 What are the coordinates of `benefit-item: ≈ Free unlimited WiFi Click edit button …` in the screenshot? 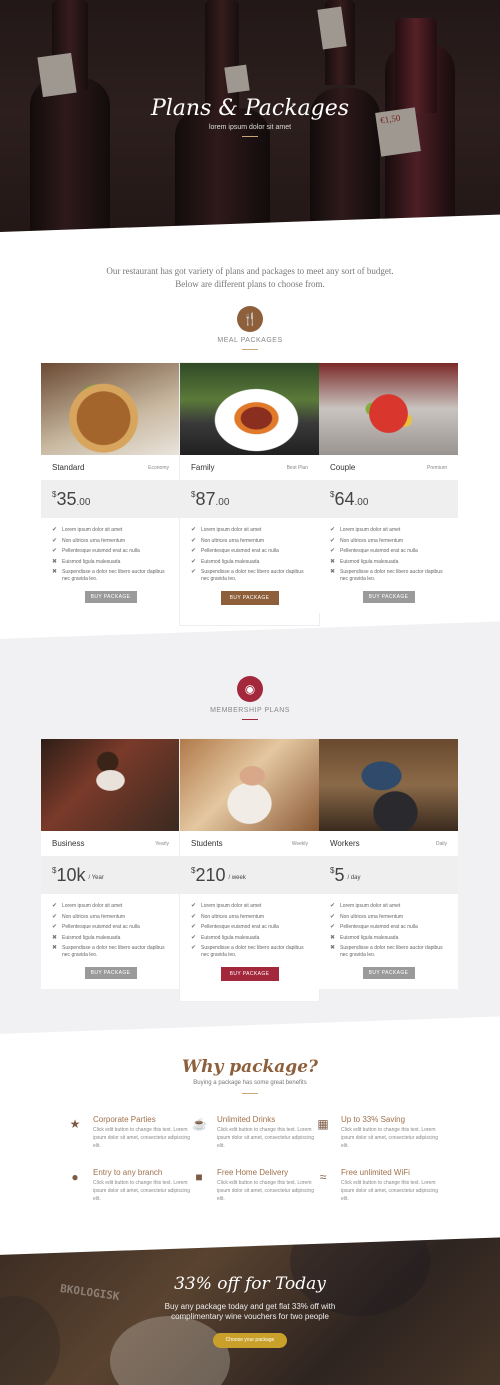 It's located at (386, 1190).